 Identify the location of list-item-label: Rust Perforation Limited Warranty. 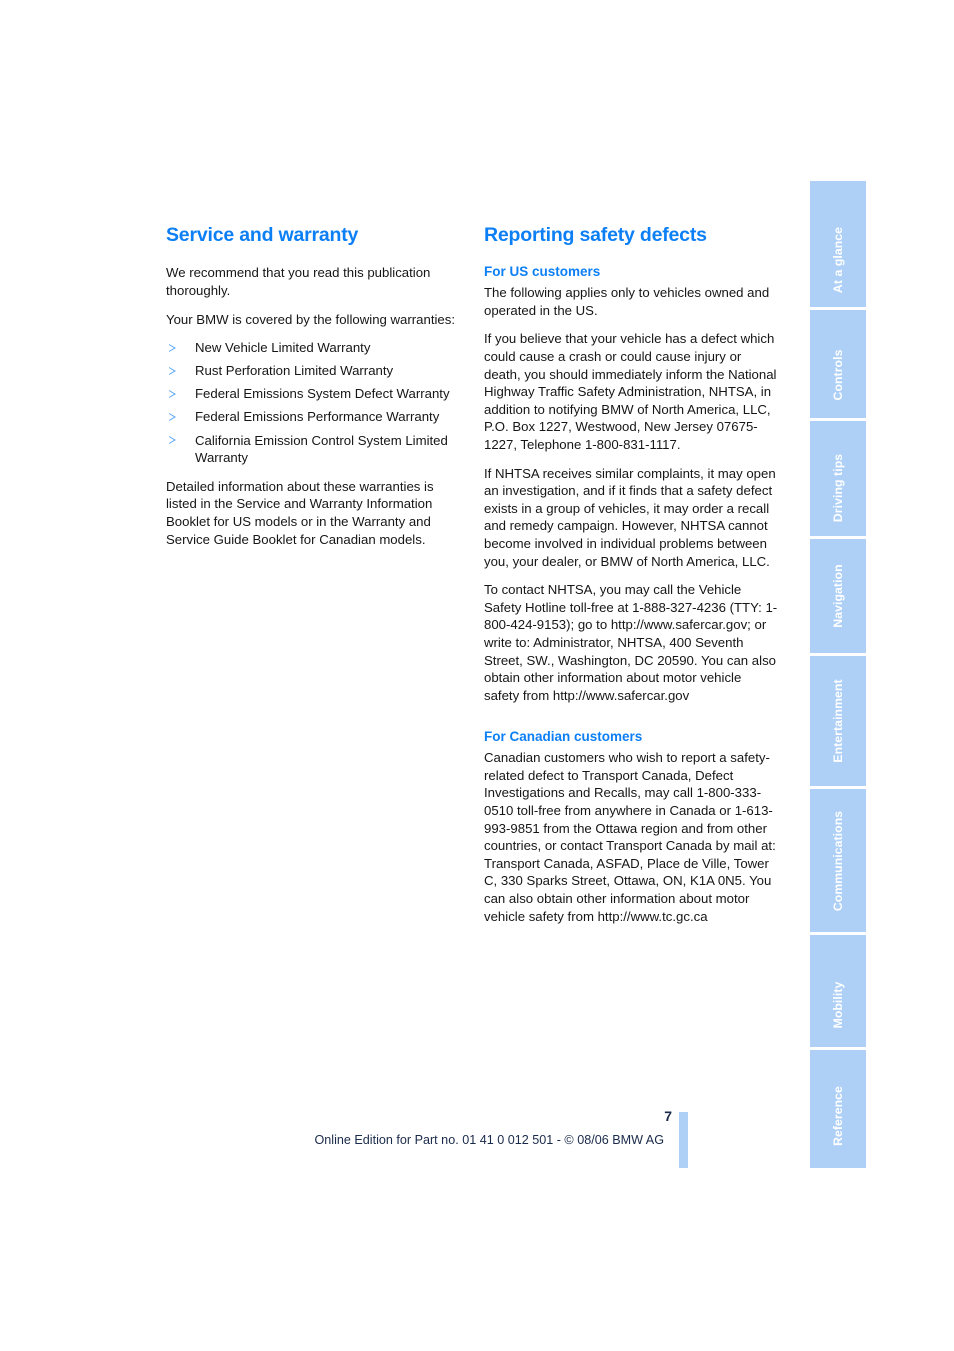
(294, 371).